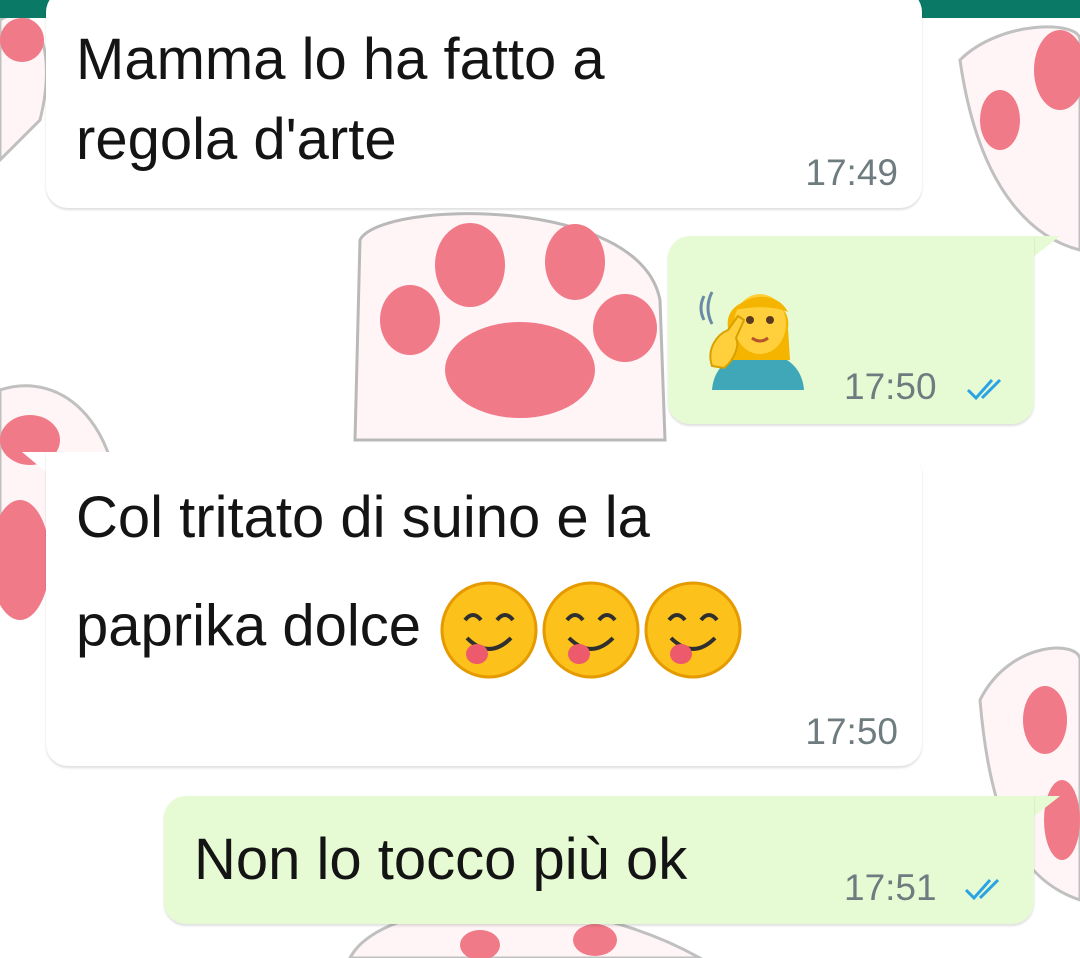  What do you see at coordinates (236, 139) in the screenshot?
I see `message-text-line: regola d'arte` at bounding box center [236, 139].